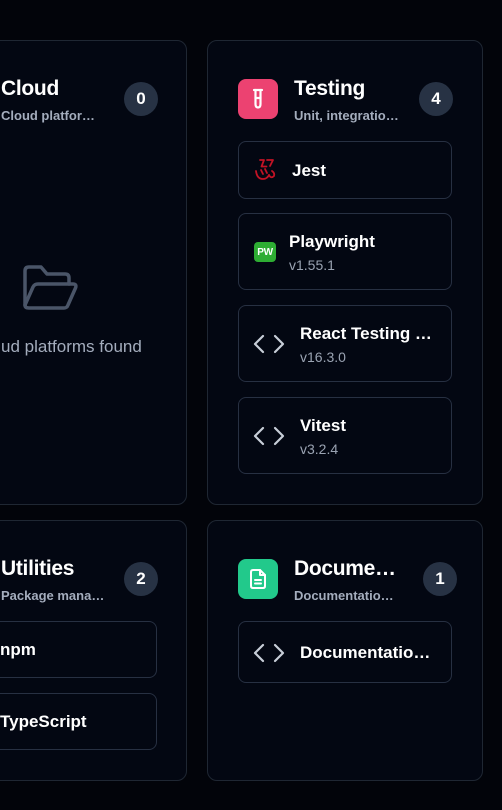 The image size is (502, 810). Describe the element at coordinates (30, 88) in the screenshot. I see `cloud-title: Cloud` at that location.